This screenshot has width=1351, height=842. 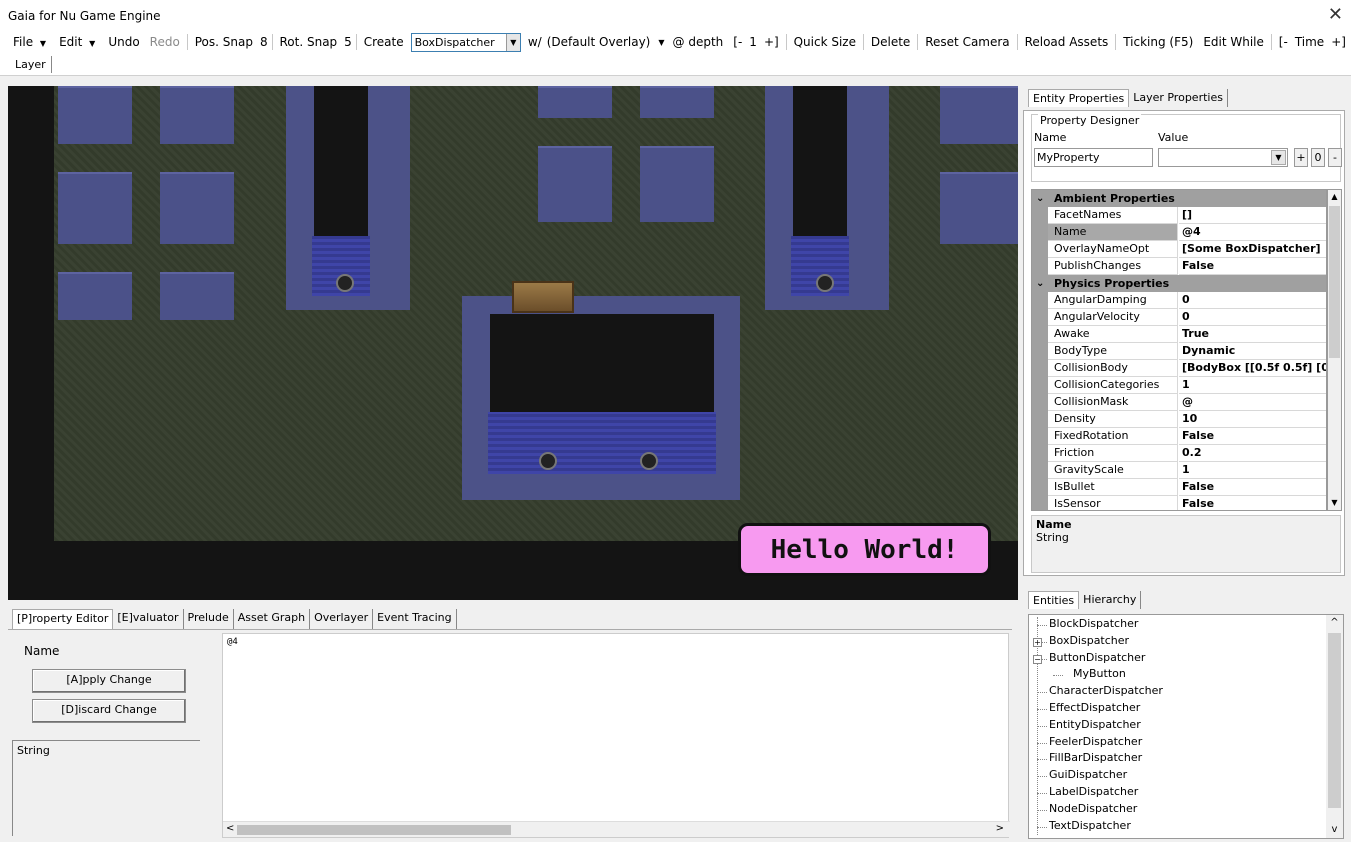 What do you see at coordinates (78, 42) in the screenshot?
I see `edit-menu: Edit ▼` at bounding box center [78, 42].